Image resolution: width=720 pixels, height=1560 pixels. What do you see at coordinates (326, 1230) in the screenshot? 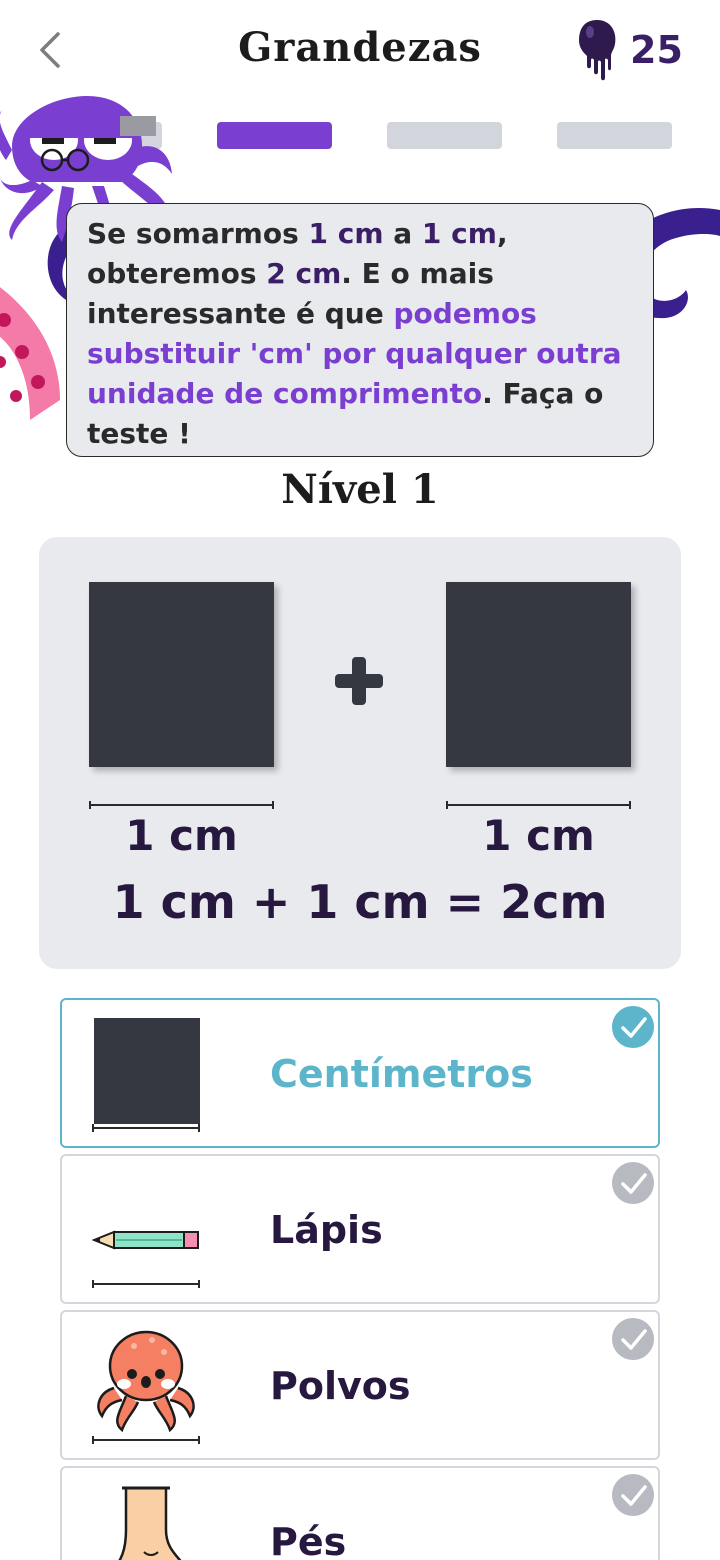
I see `option-label: Lápis` at bounding box center [326, 1230].